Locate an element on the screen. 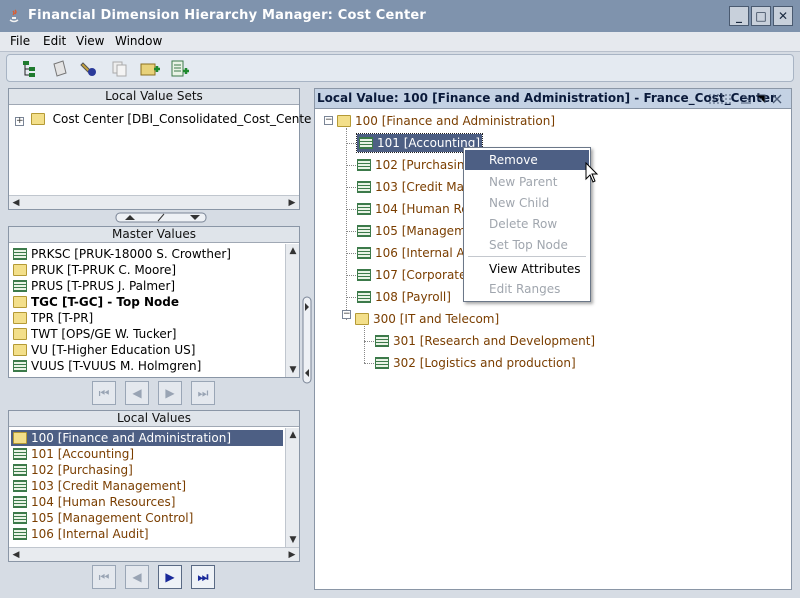  master-value-item: PRUS [T-PRUS J. Palmer] is located at coordinates (94, 286).